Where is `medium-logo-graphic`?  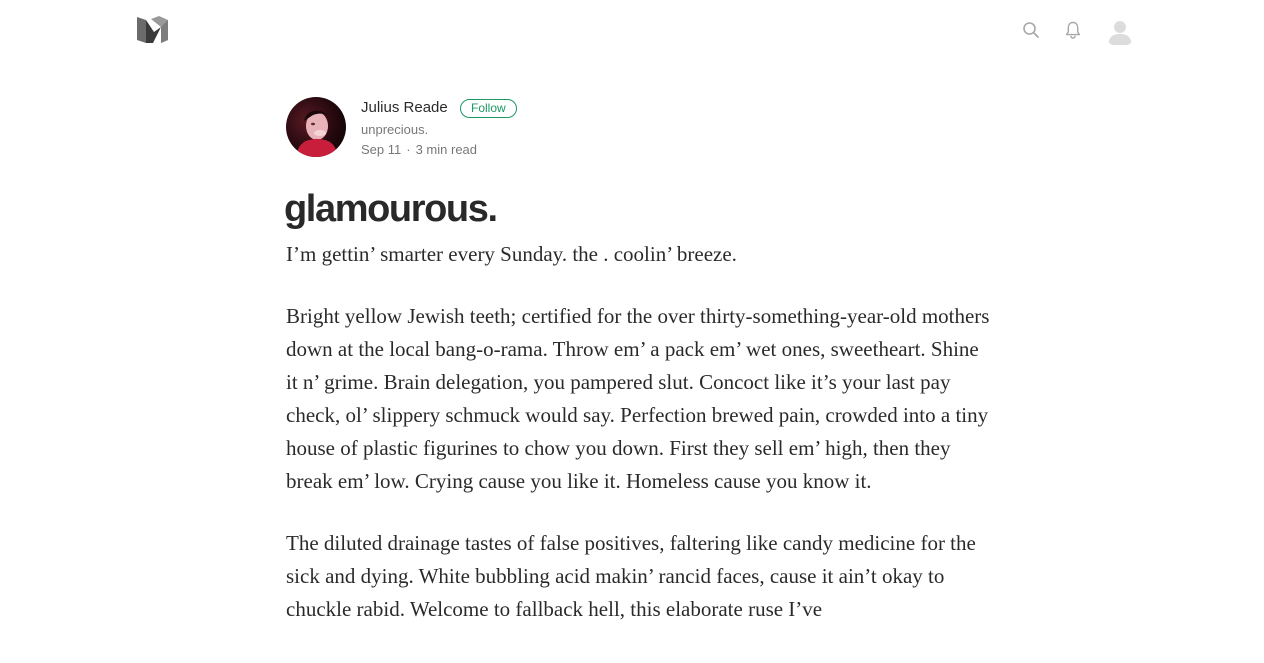
medium-logo-graphic is located at coordinates (152, 29).